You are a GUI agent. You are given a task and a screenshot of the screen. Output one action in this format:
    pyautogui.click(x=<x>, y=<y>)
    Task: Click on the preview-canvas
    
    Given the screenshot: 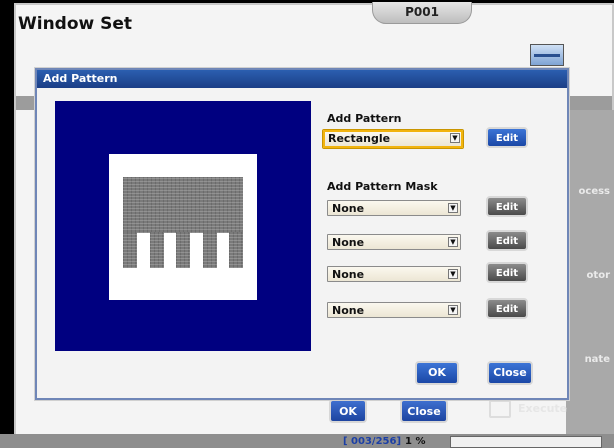 What is the action you would take?
    pyautogui.click(x=183, y=227)
    